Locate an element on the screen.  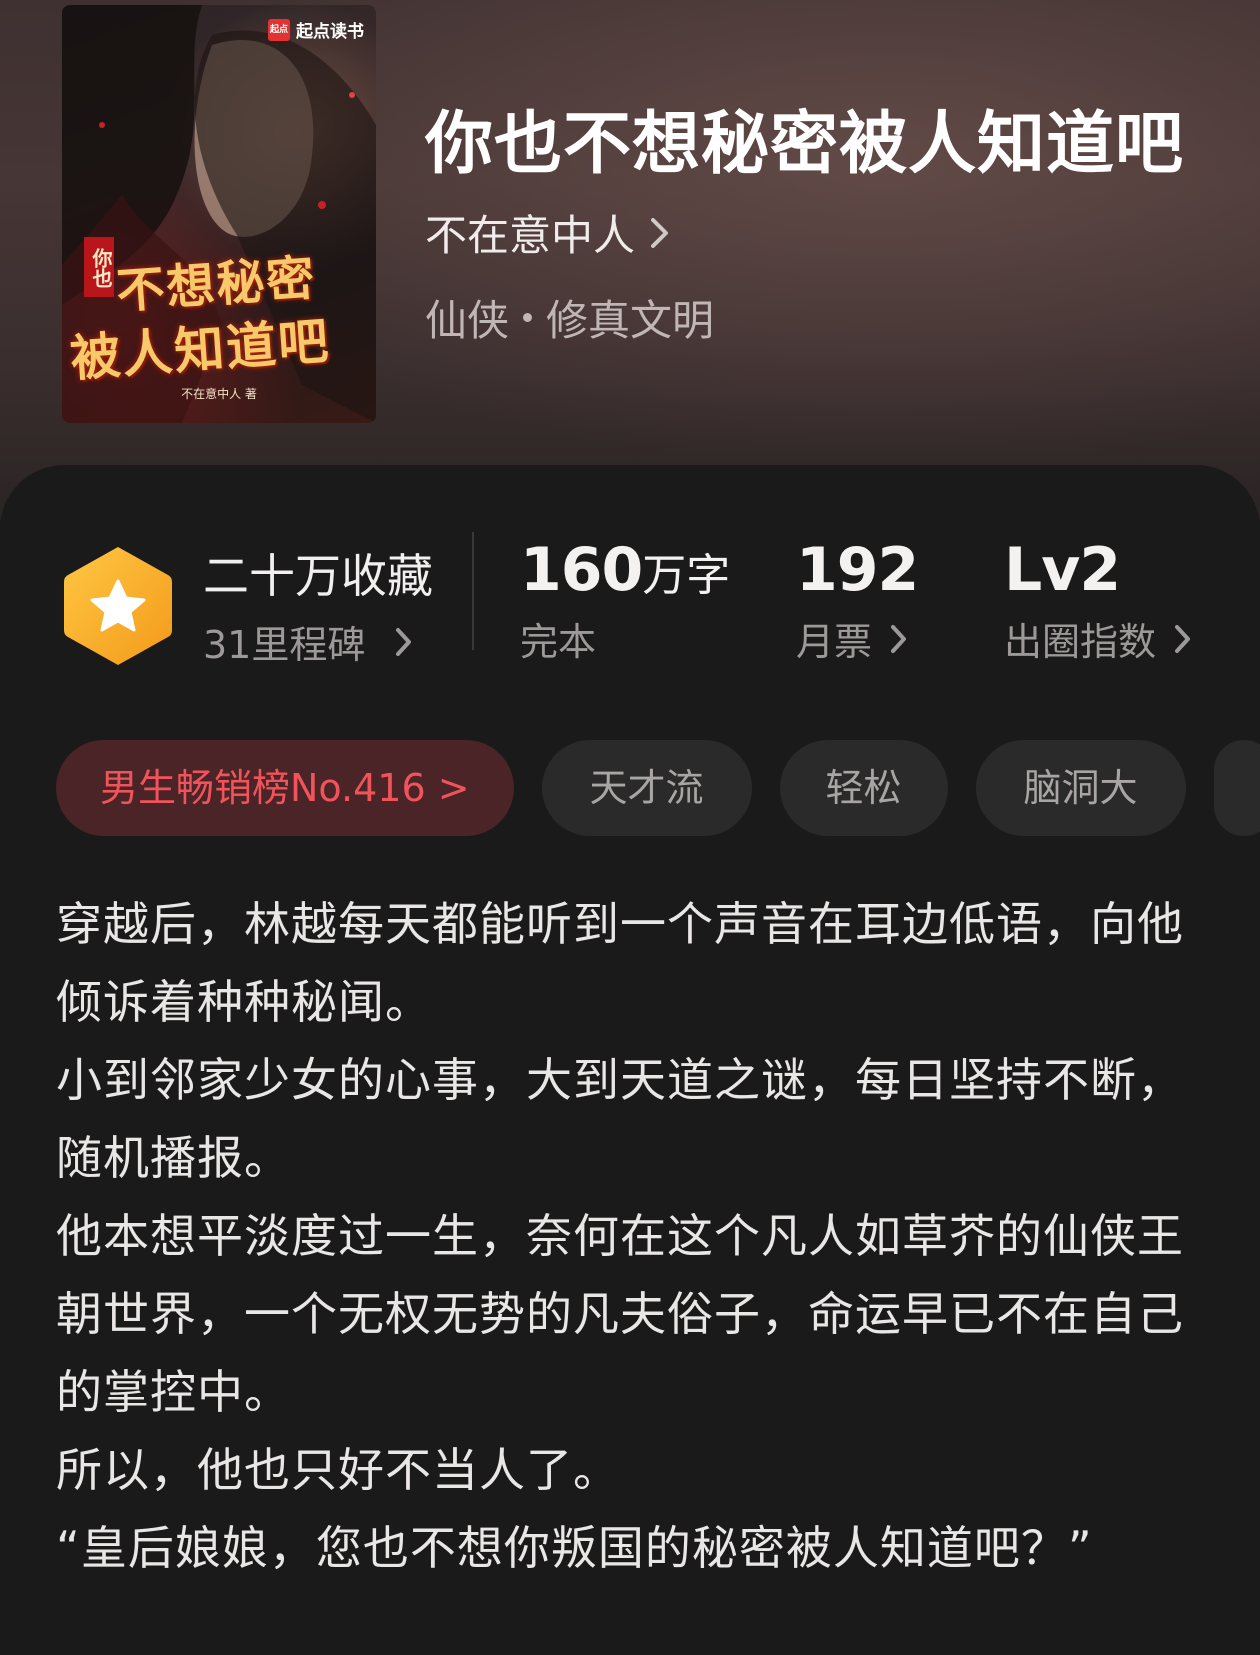
monthly-tickets-stat: 192 月票 is located at coordinates (857, 600).